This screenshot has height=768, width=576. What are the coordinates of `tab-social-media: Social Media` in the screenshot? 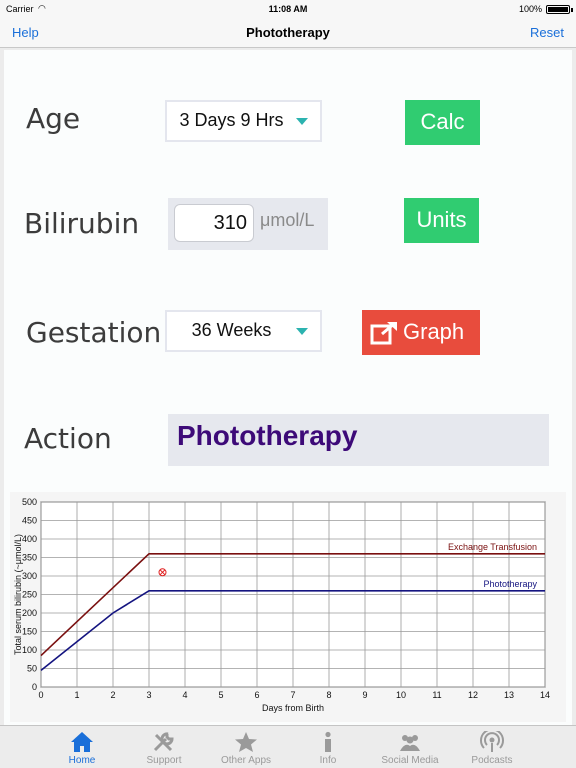 It's located at (410, 747).